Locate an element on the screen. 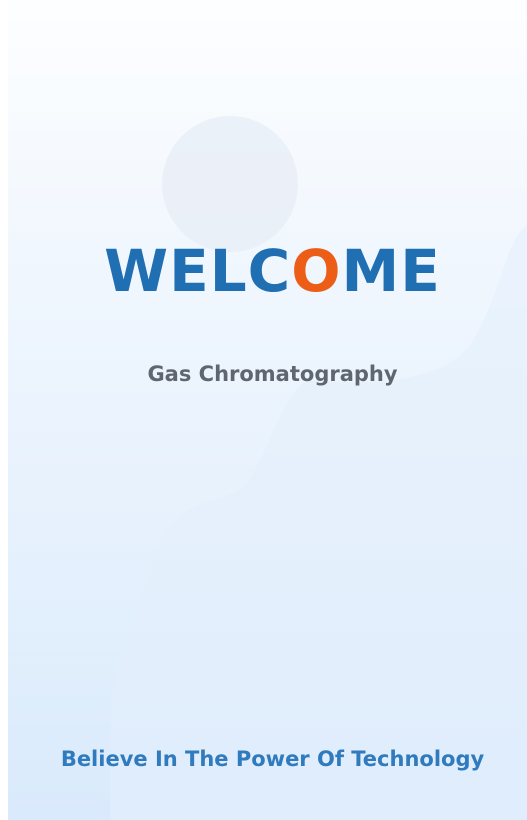 The image size is (527, 820). tagline: Believe In The Power Of Technology is located at coordinates (272, 759).